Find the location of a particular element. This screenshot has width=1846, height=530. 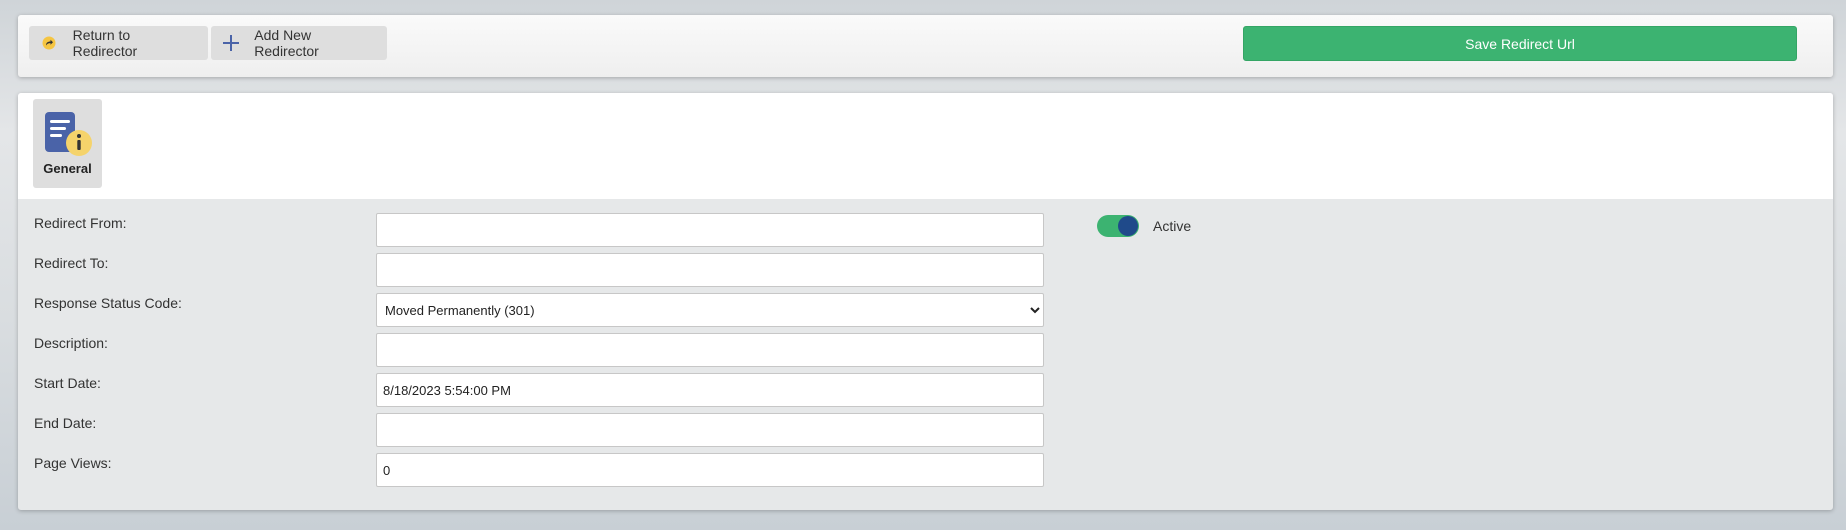

redirect-to-row: Redirect To: is located at coordinates (568, 270).